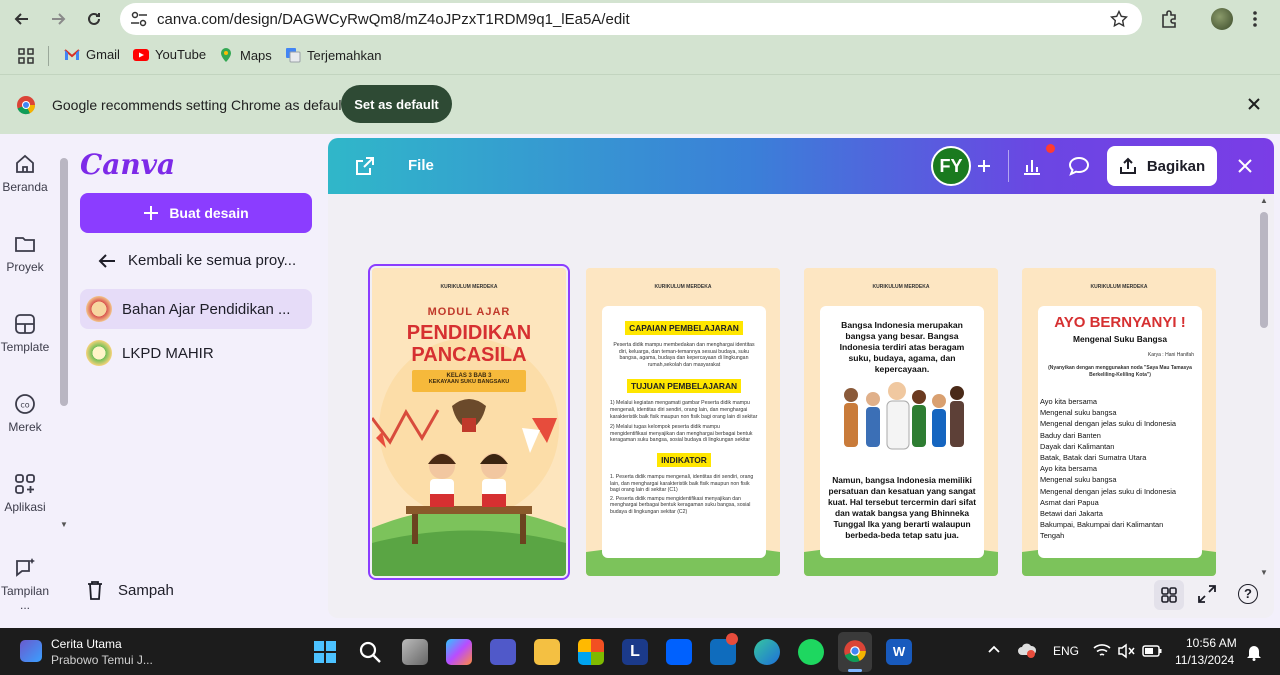 Image resolution: width=1280 pixels, height=675 pixels. I want to click on bookmark-youtube: YouTube, so click(169, 54).